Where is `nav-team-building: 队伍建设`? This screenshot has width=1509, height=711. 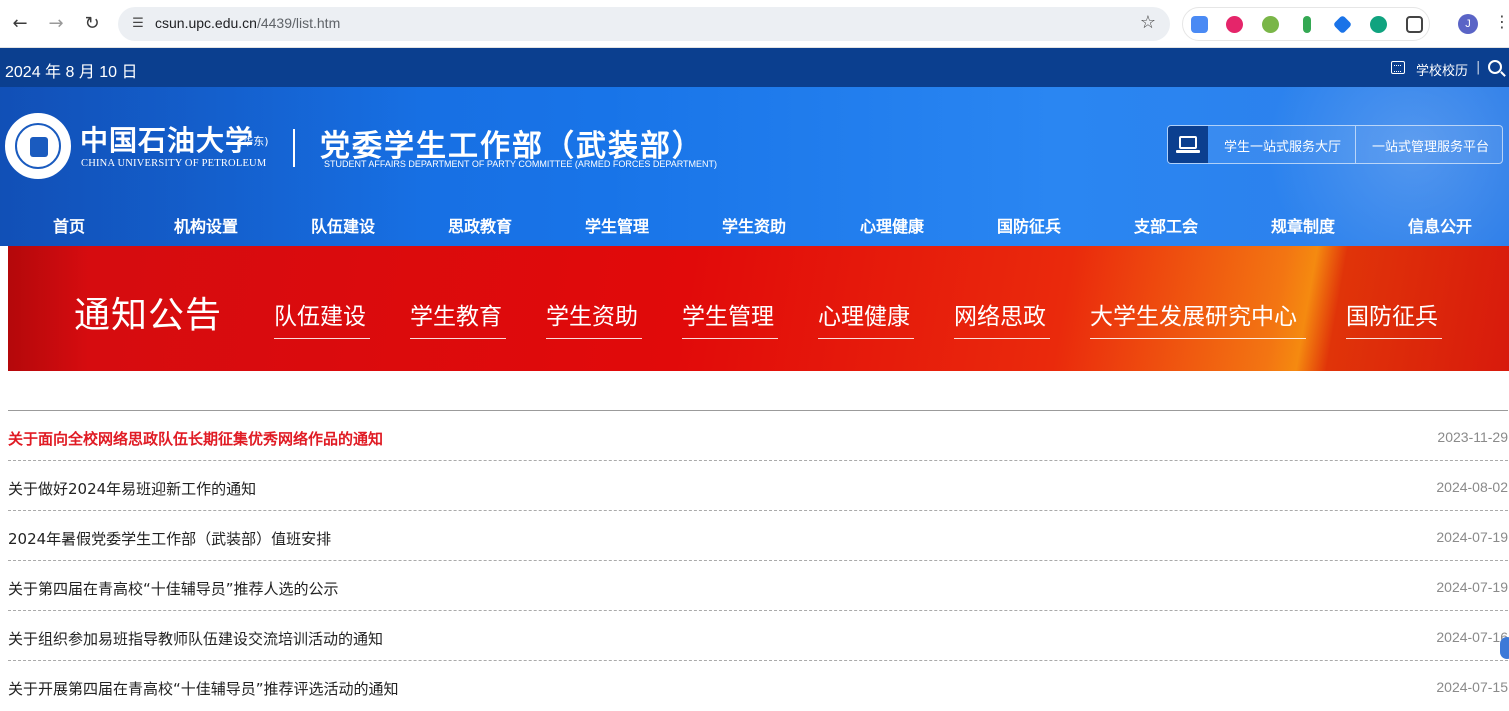 nav-team-building: 队伍建设 is located at coordinates (343, 225).